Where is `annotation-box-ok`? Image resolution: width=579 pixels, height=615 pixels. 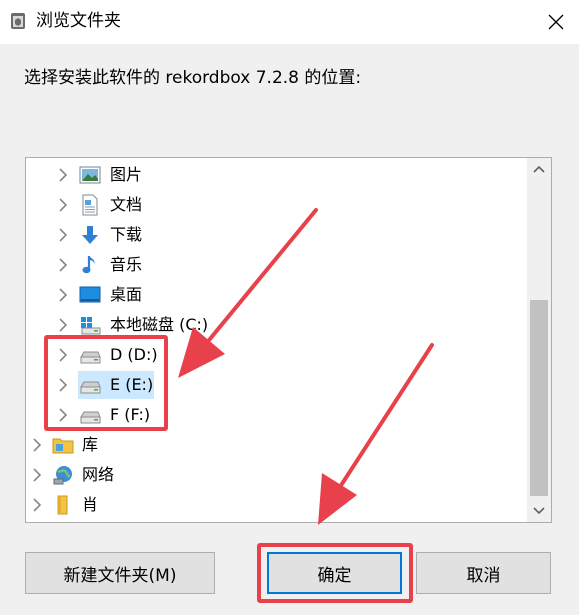
annotation-box-ok is located at coordinates (335, 573).